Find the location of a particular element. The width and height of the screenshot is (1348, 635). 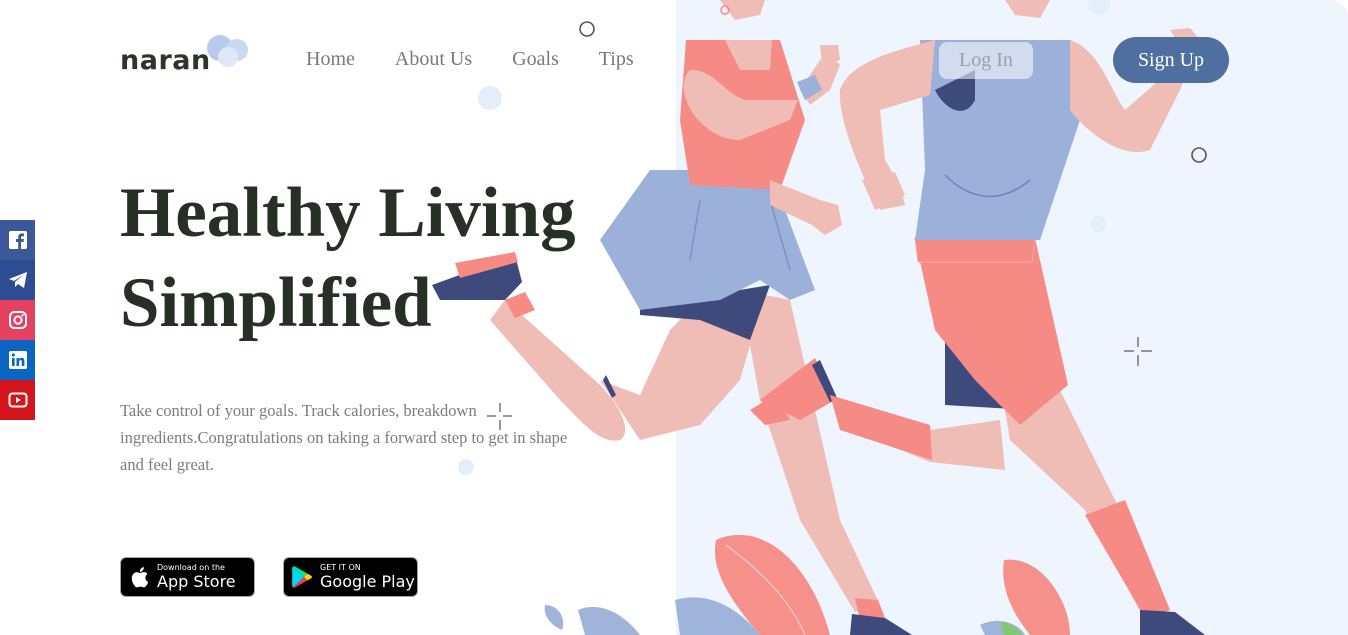

telegram-icon is located at coordinates (17, 280).